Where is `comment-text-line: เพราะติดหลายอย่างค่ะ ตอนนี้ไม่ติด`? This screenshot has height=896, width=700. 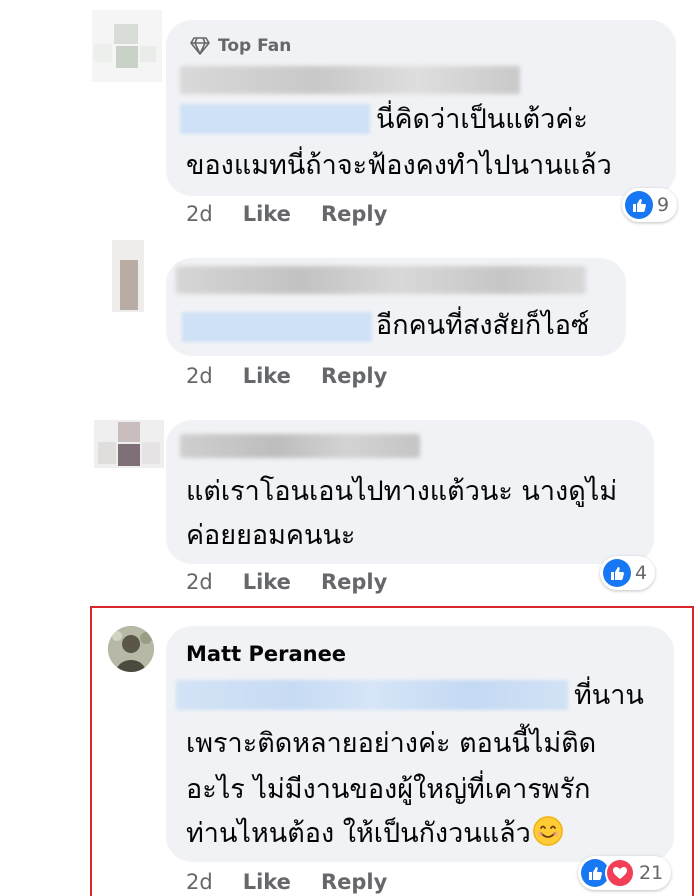 comment-text-line: เพราะติดหลายอย่างค่ะ ตอนนี้ไม่ติด is located at coordinates (391, 743).